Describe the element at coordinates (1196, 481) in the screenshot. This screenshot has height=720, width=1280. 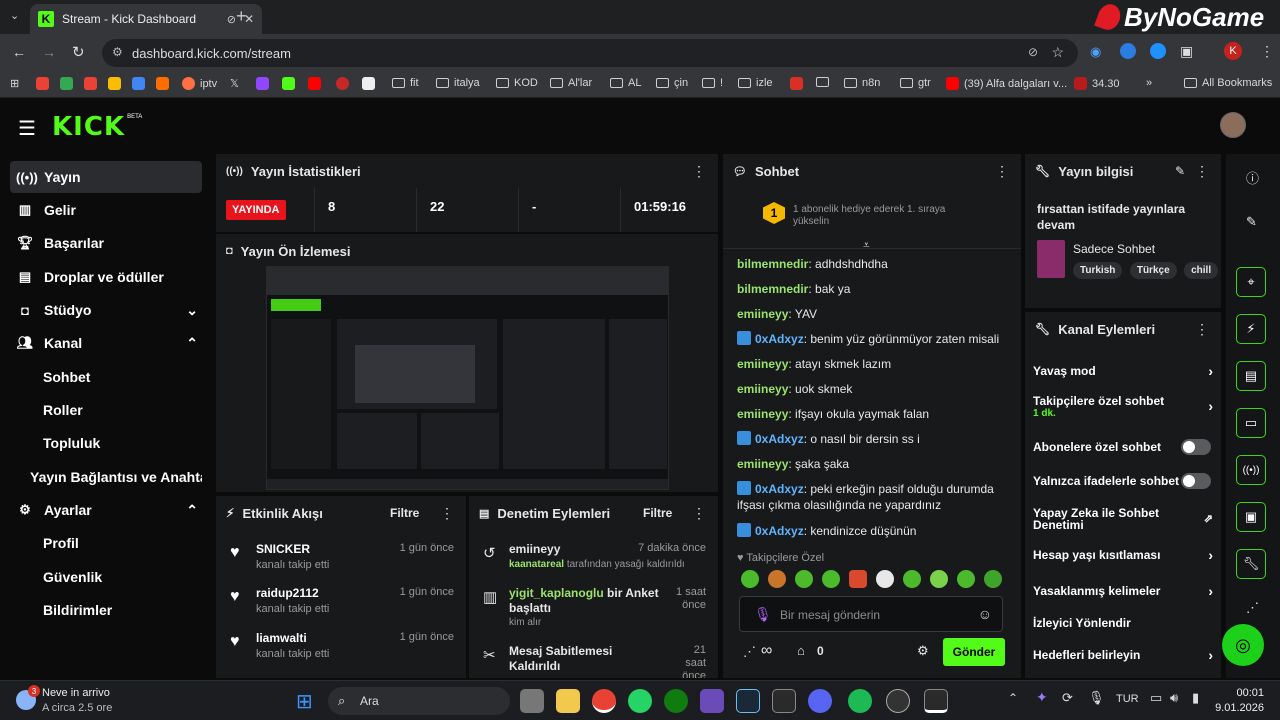
I see `emote-only-toggle` at that location.